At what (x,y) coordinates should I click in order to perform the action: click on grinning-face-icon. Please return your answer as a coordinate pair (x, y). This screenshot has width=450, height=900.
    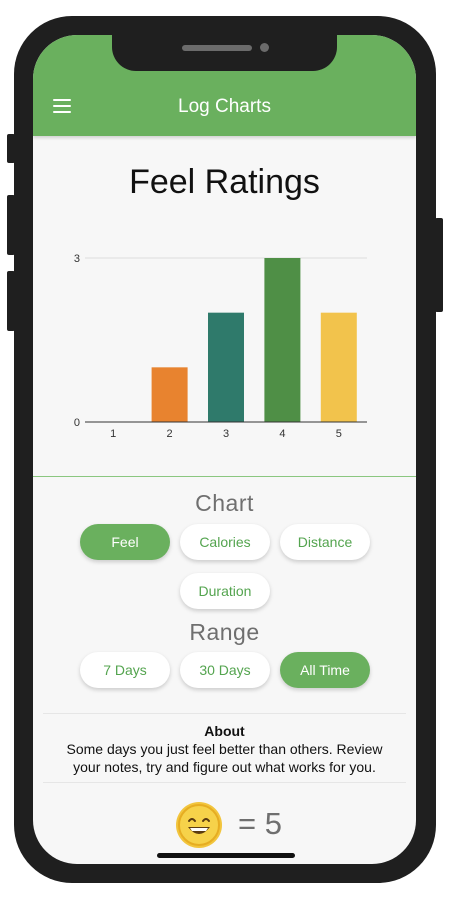
    Looking at the image, I should click on (199, 825).